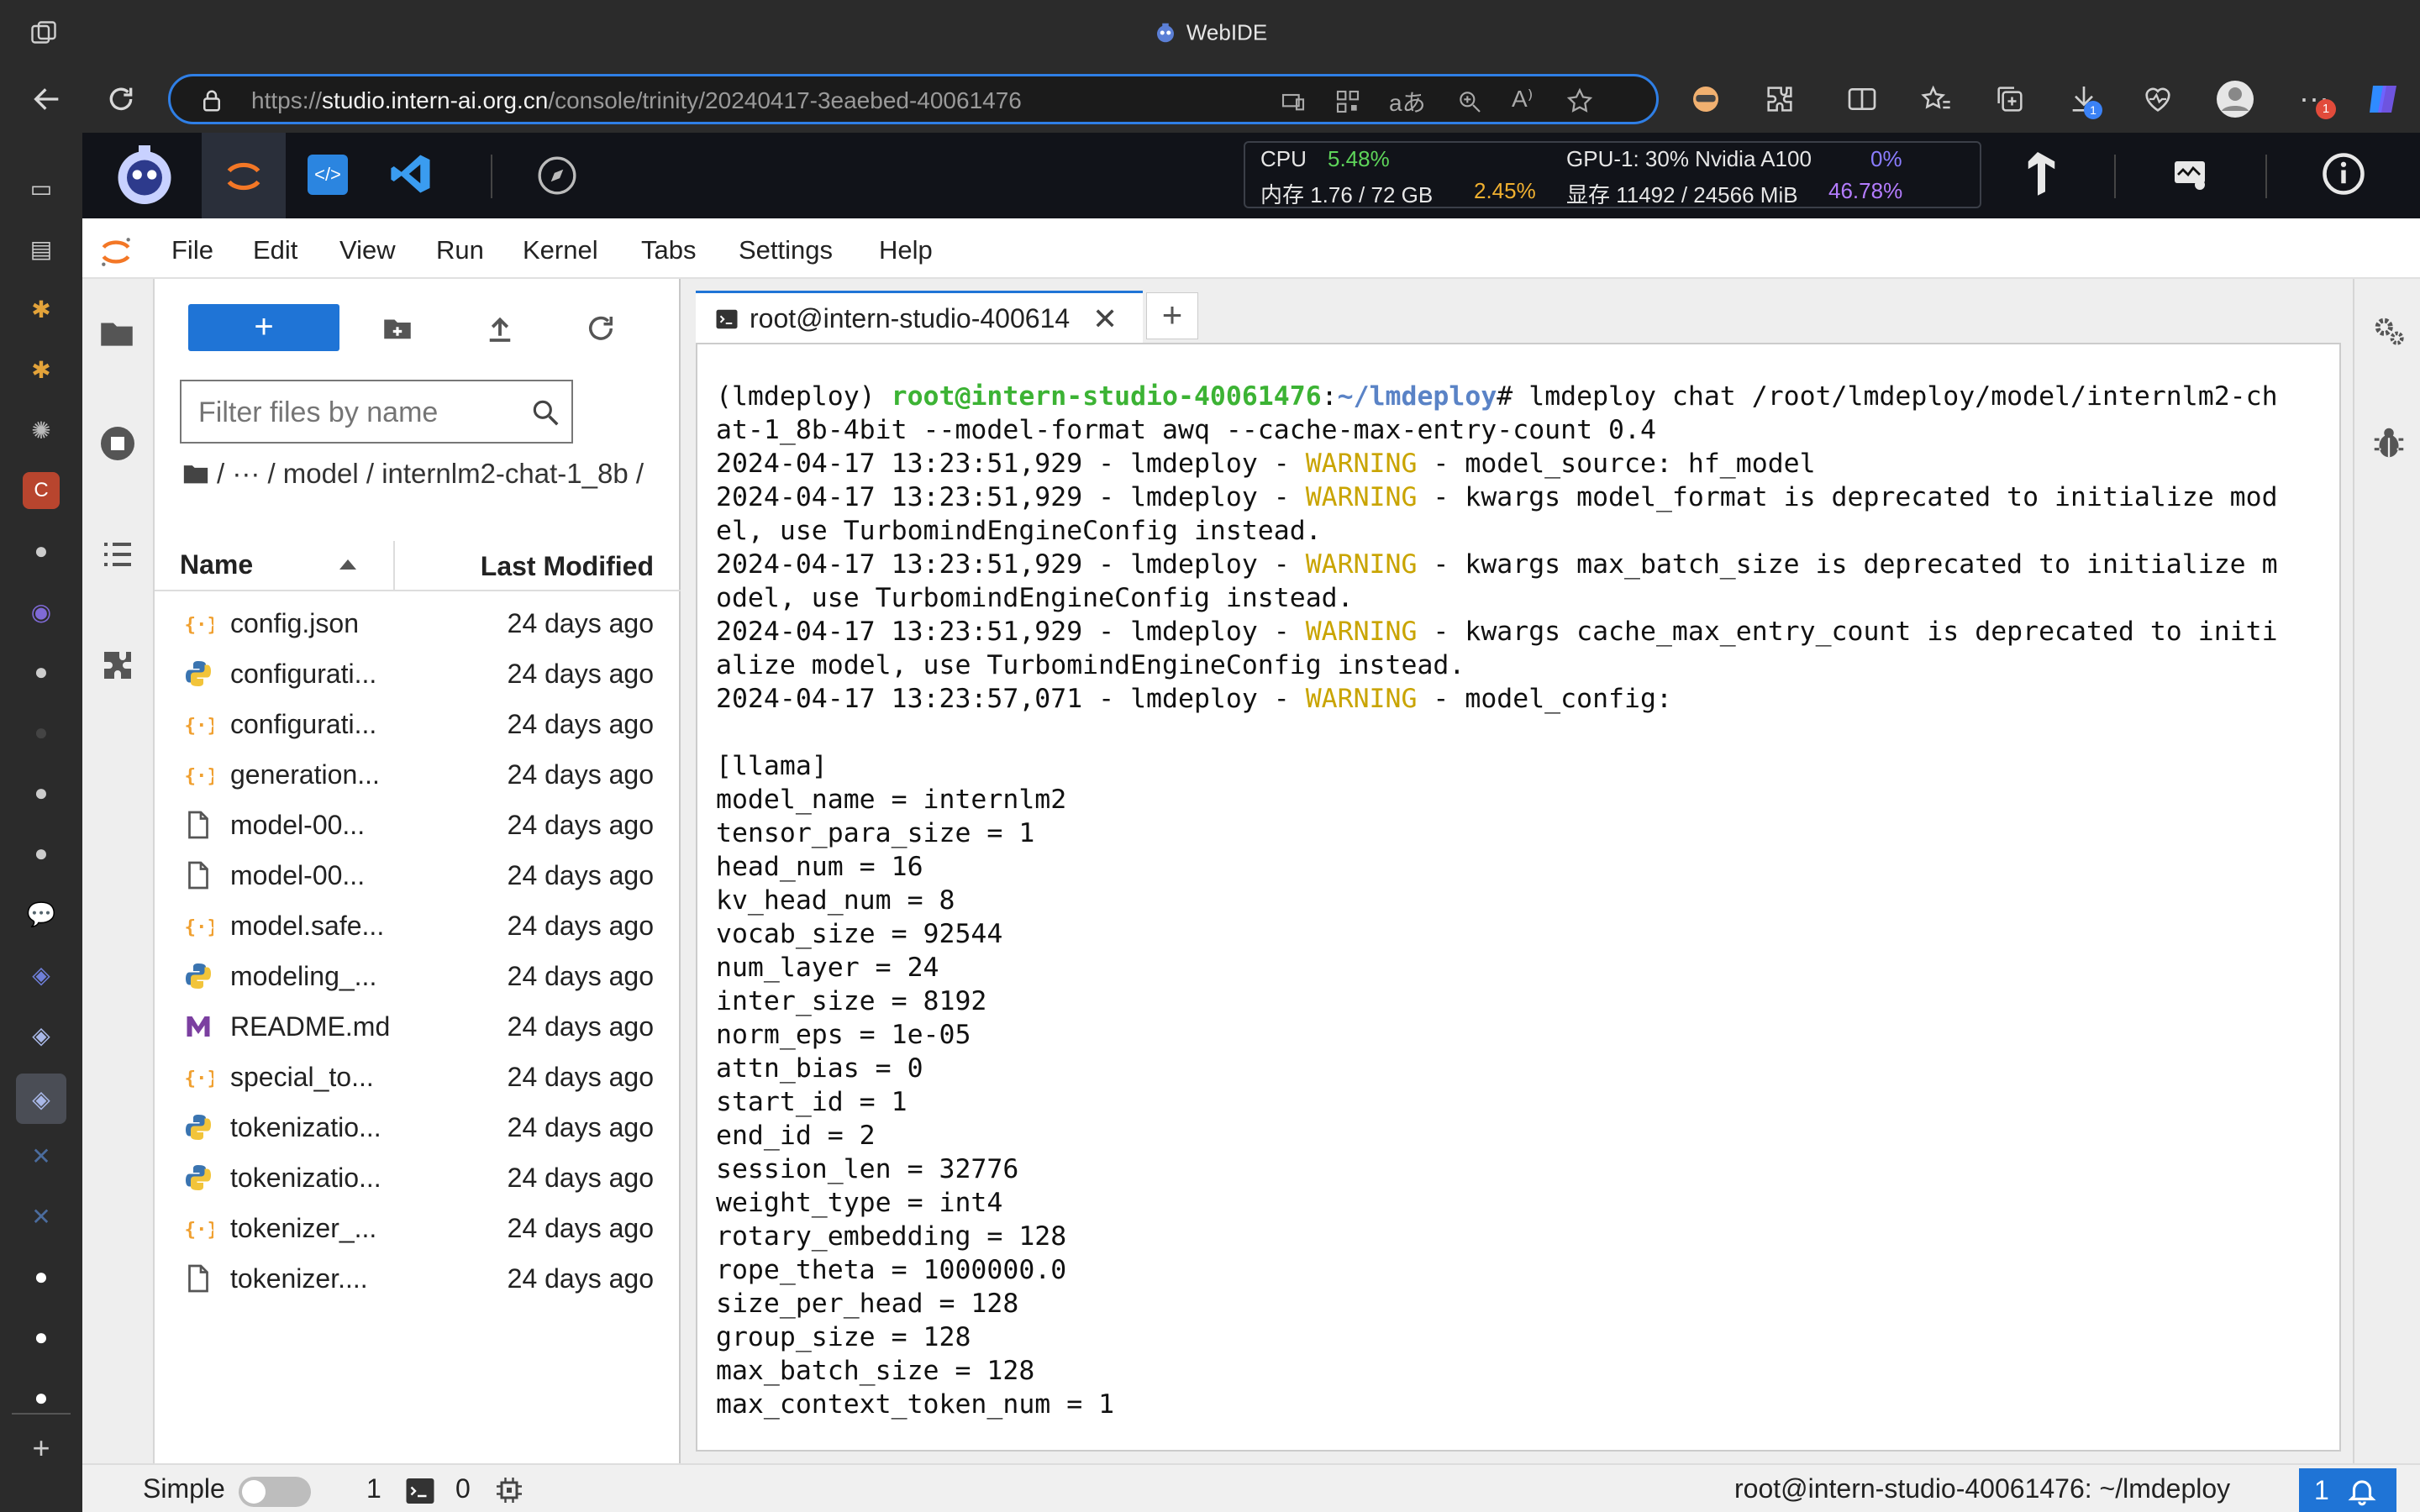 This screenshot has width=2420, height=1512. What do you see at coordinates (1172, 315) in the screenshot?
I see `new-tab-button: +` at bounding box center [1172, 315].